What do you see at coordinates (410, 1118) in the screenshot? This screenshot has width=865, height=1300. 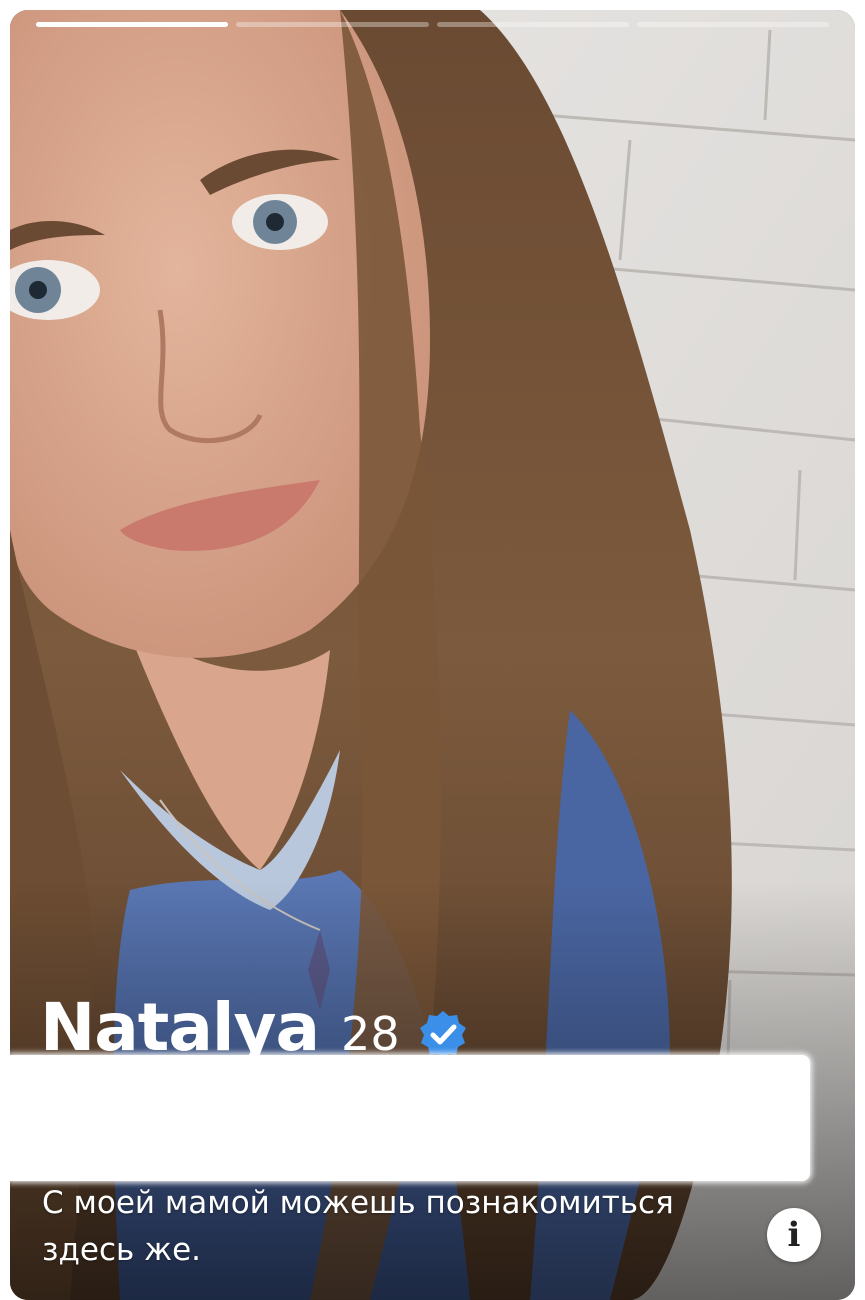 I see `redacted-area` at bounding box center [410, 1118].